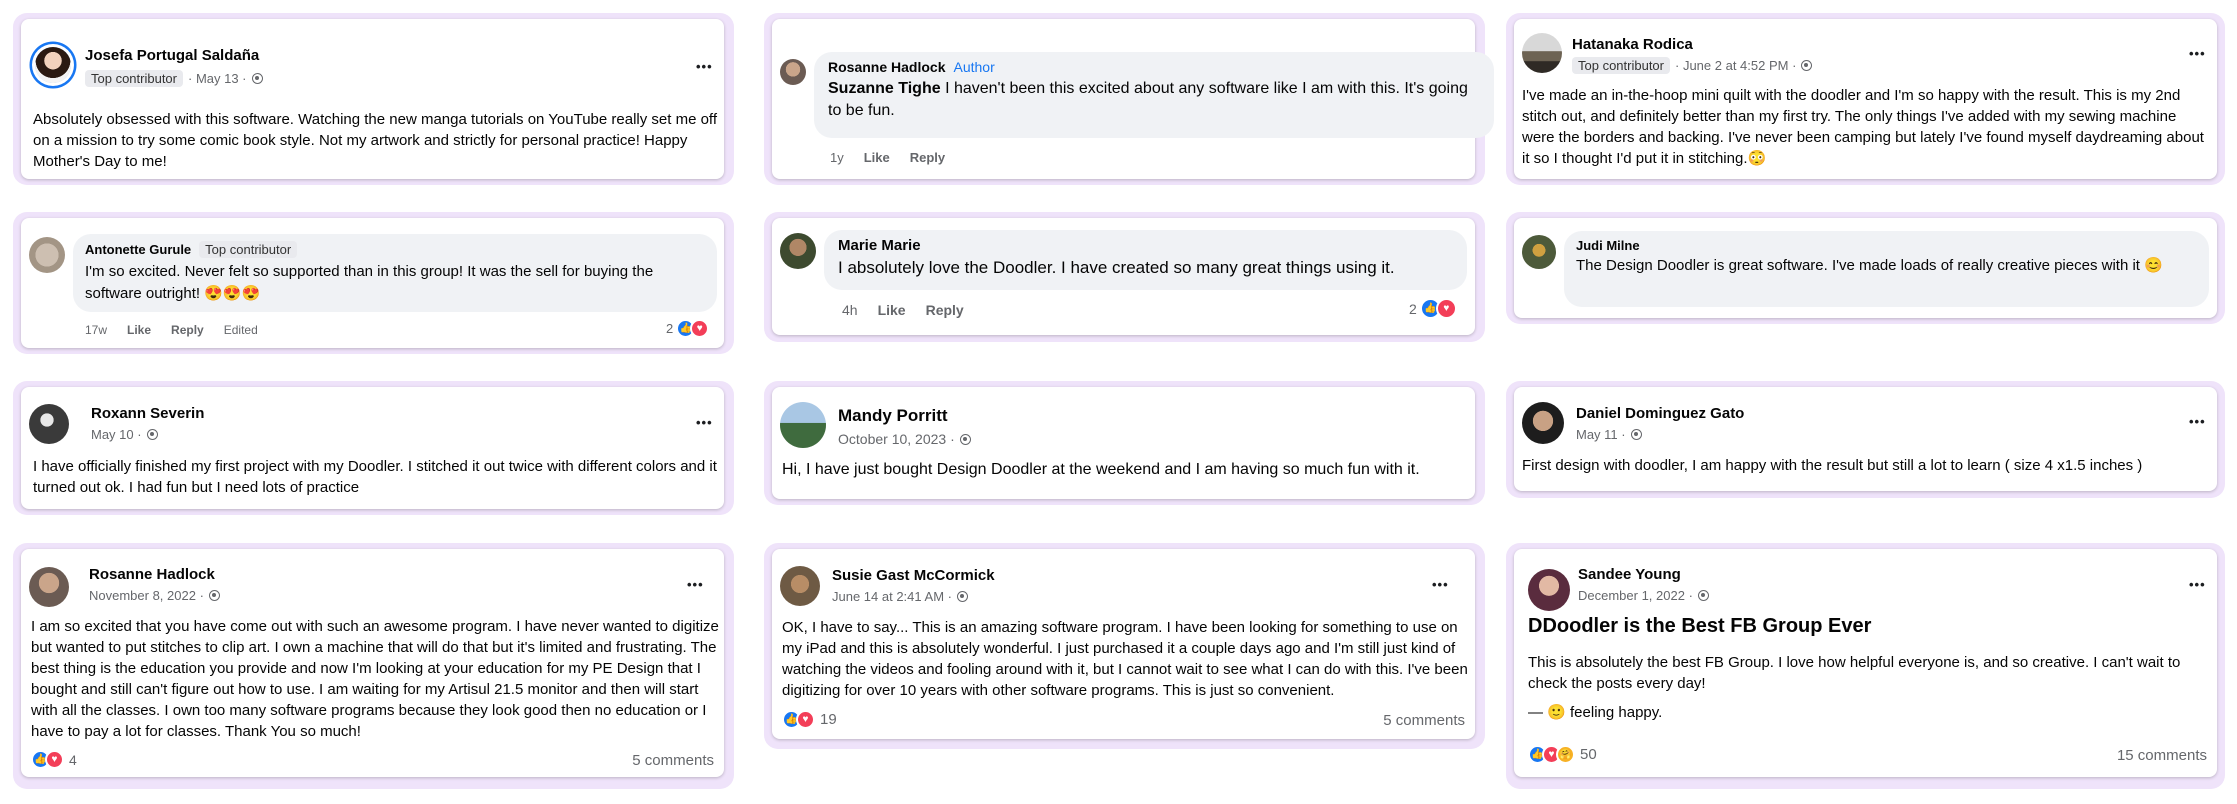 This screenshot has width=2237, height=804. I want to click on post-date: October 10, 2023 ·, so click(896, 439).